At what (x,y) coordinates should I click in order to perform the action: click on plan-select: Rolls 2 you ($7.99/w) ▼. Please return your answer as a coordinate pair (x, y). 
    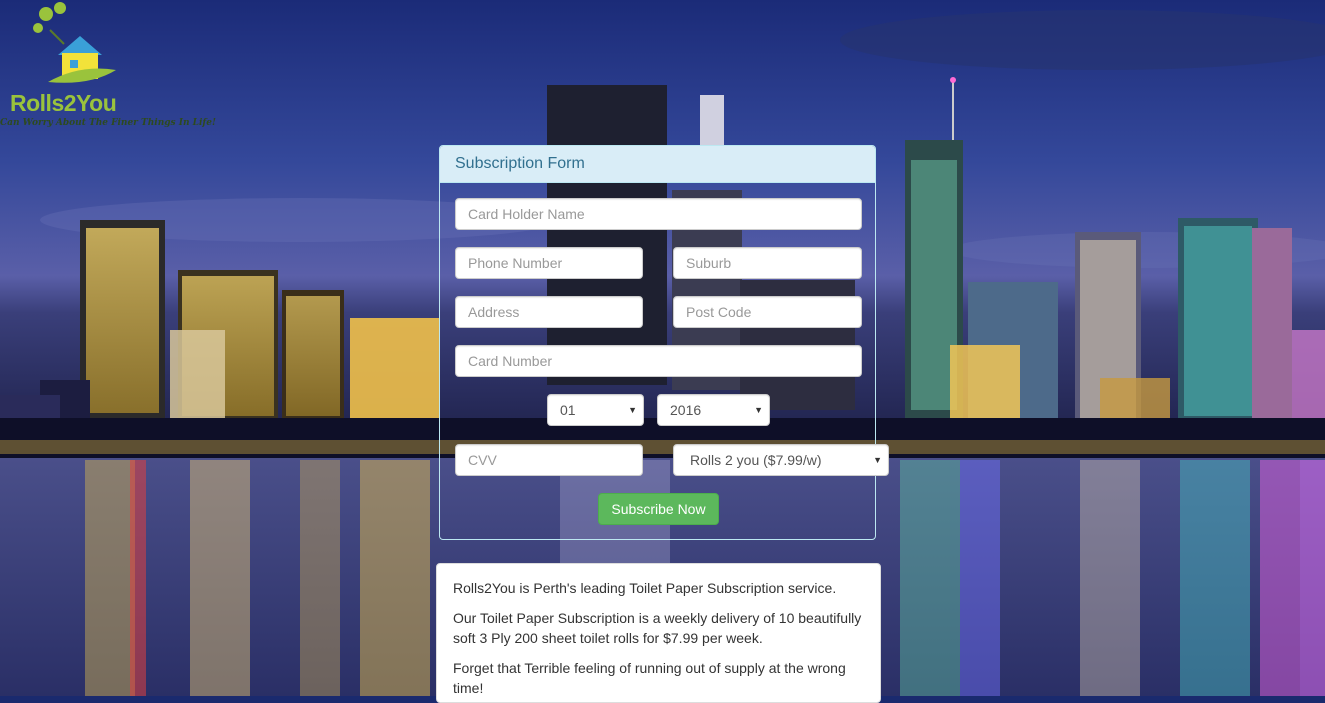
    Looking at the image, I should click on (781, 460).